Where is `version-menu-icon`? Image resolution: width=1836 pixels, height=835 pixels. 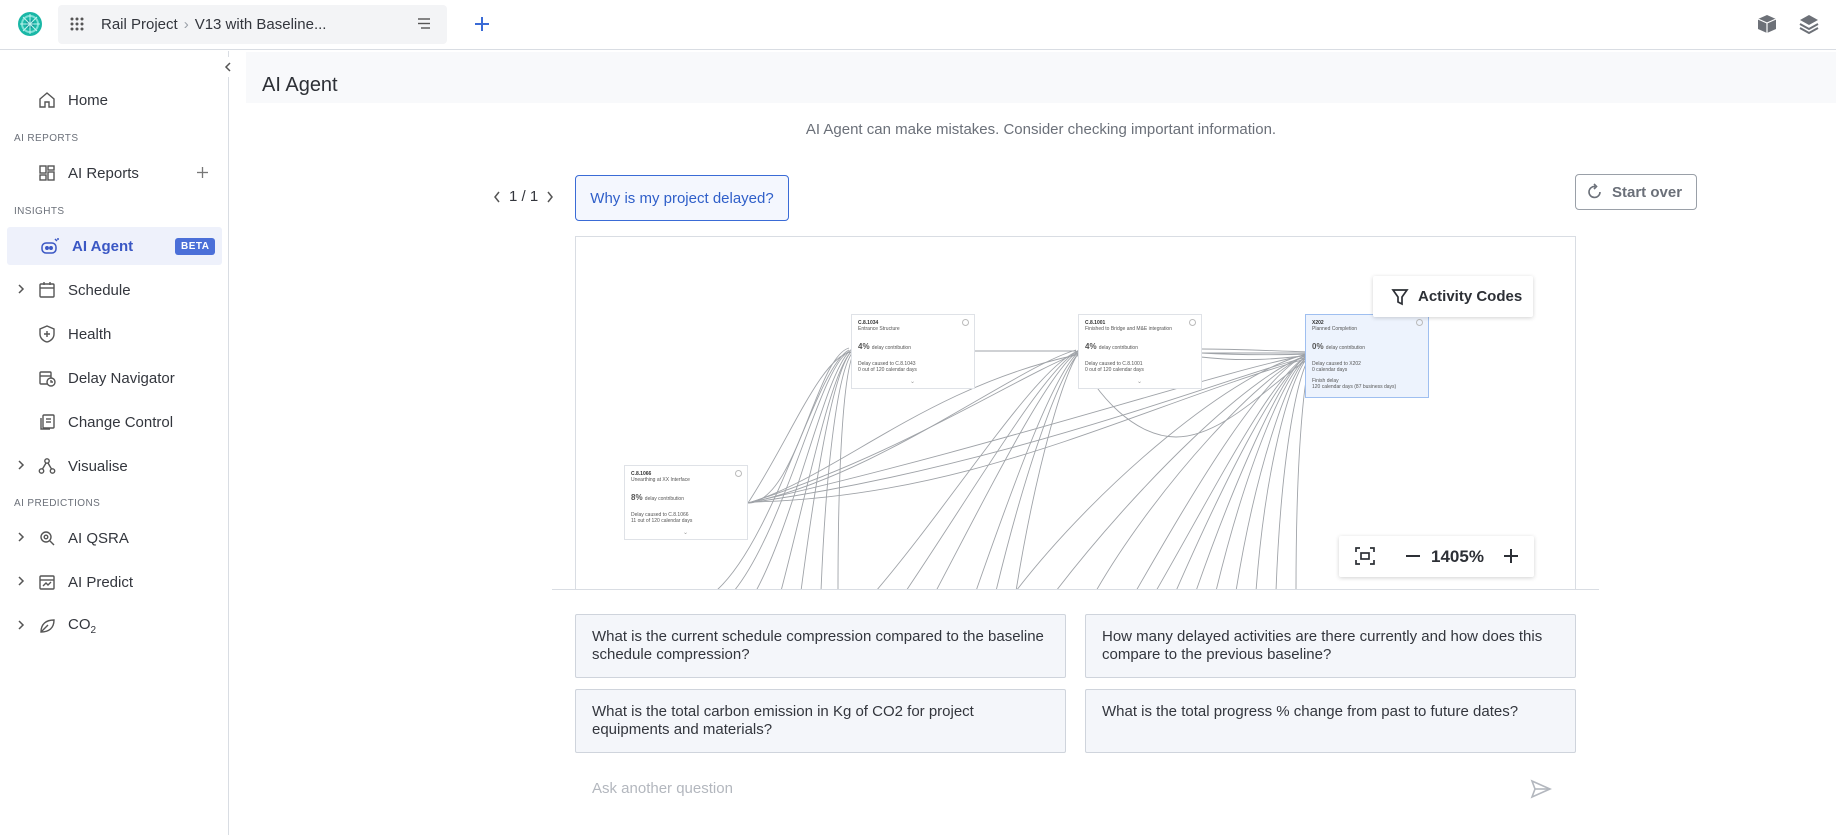
version-menu-icon is located at coordinates (424, 23).